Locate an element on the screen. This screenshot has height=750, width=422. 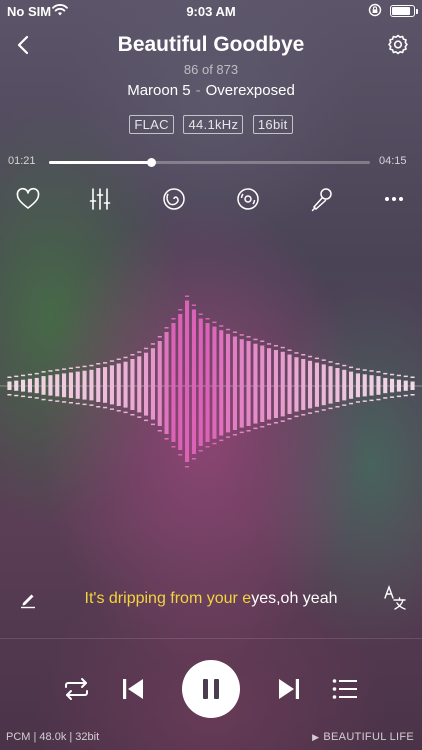
queue-list-icon is located at coordinates (345, 689).